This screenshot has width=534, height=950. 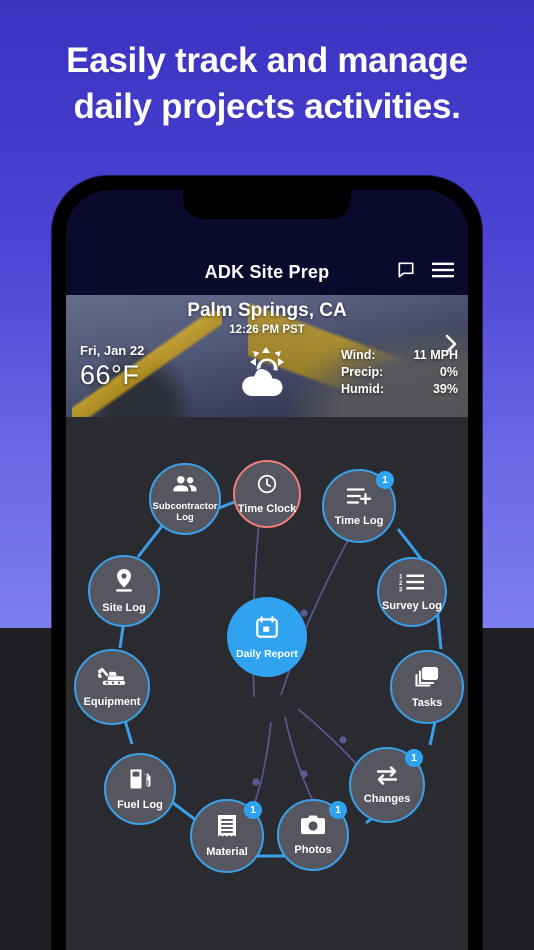 I want to click on menu-item-photos: Photos 1, so click(x=313, y=835).